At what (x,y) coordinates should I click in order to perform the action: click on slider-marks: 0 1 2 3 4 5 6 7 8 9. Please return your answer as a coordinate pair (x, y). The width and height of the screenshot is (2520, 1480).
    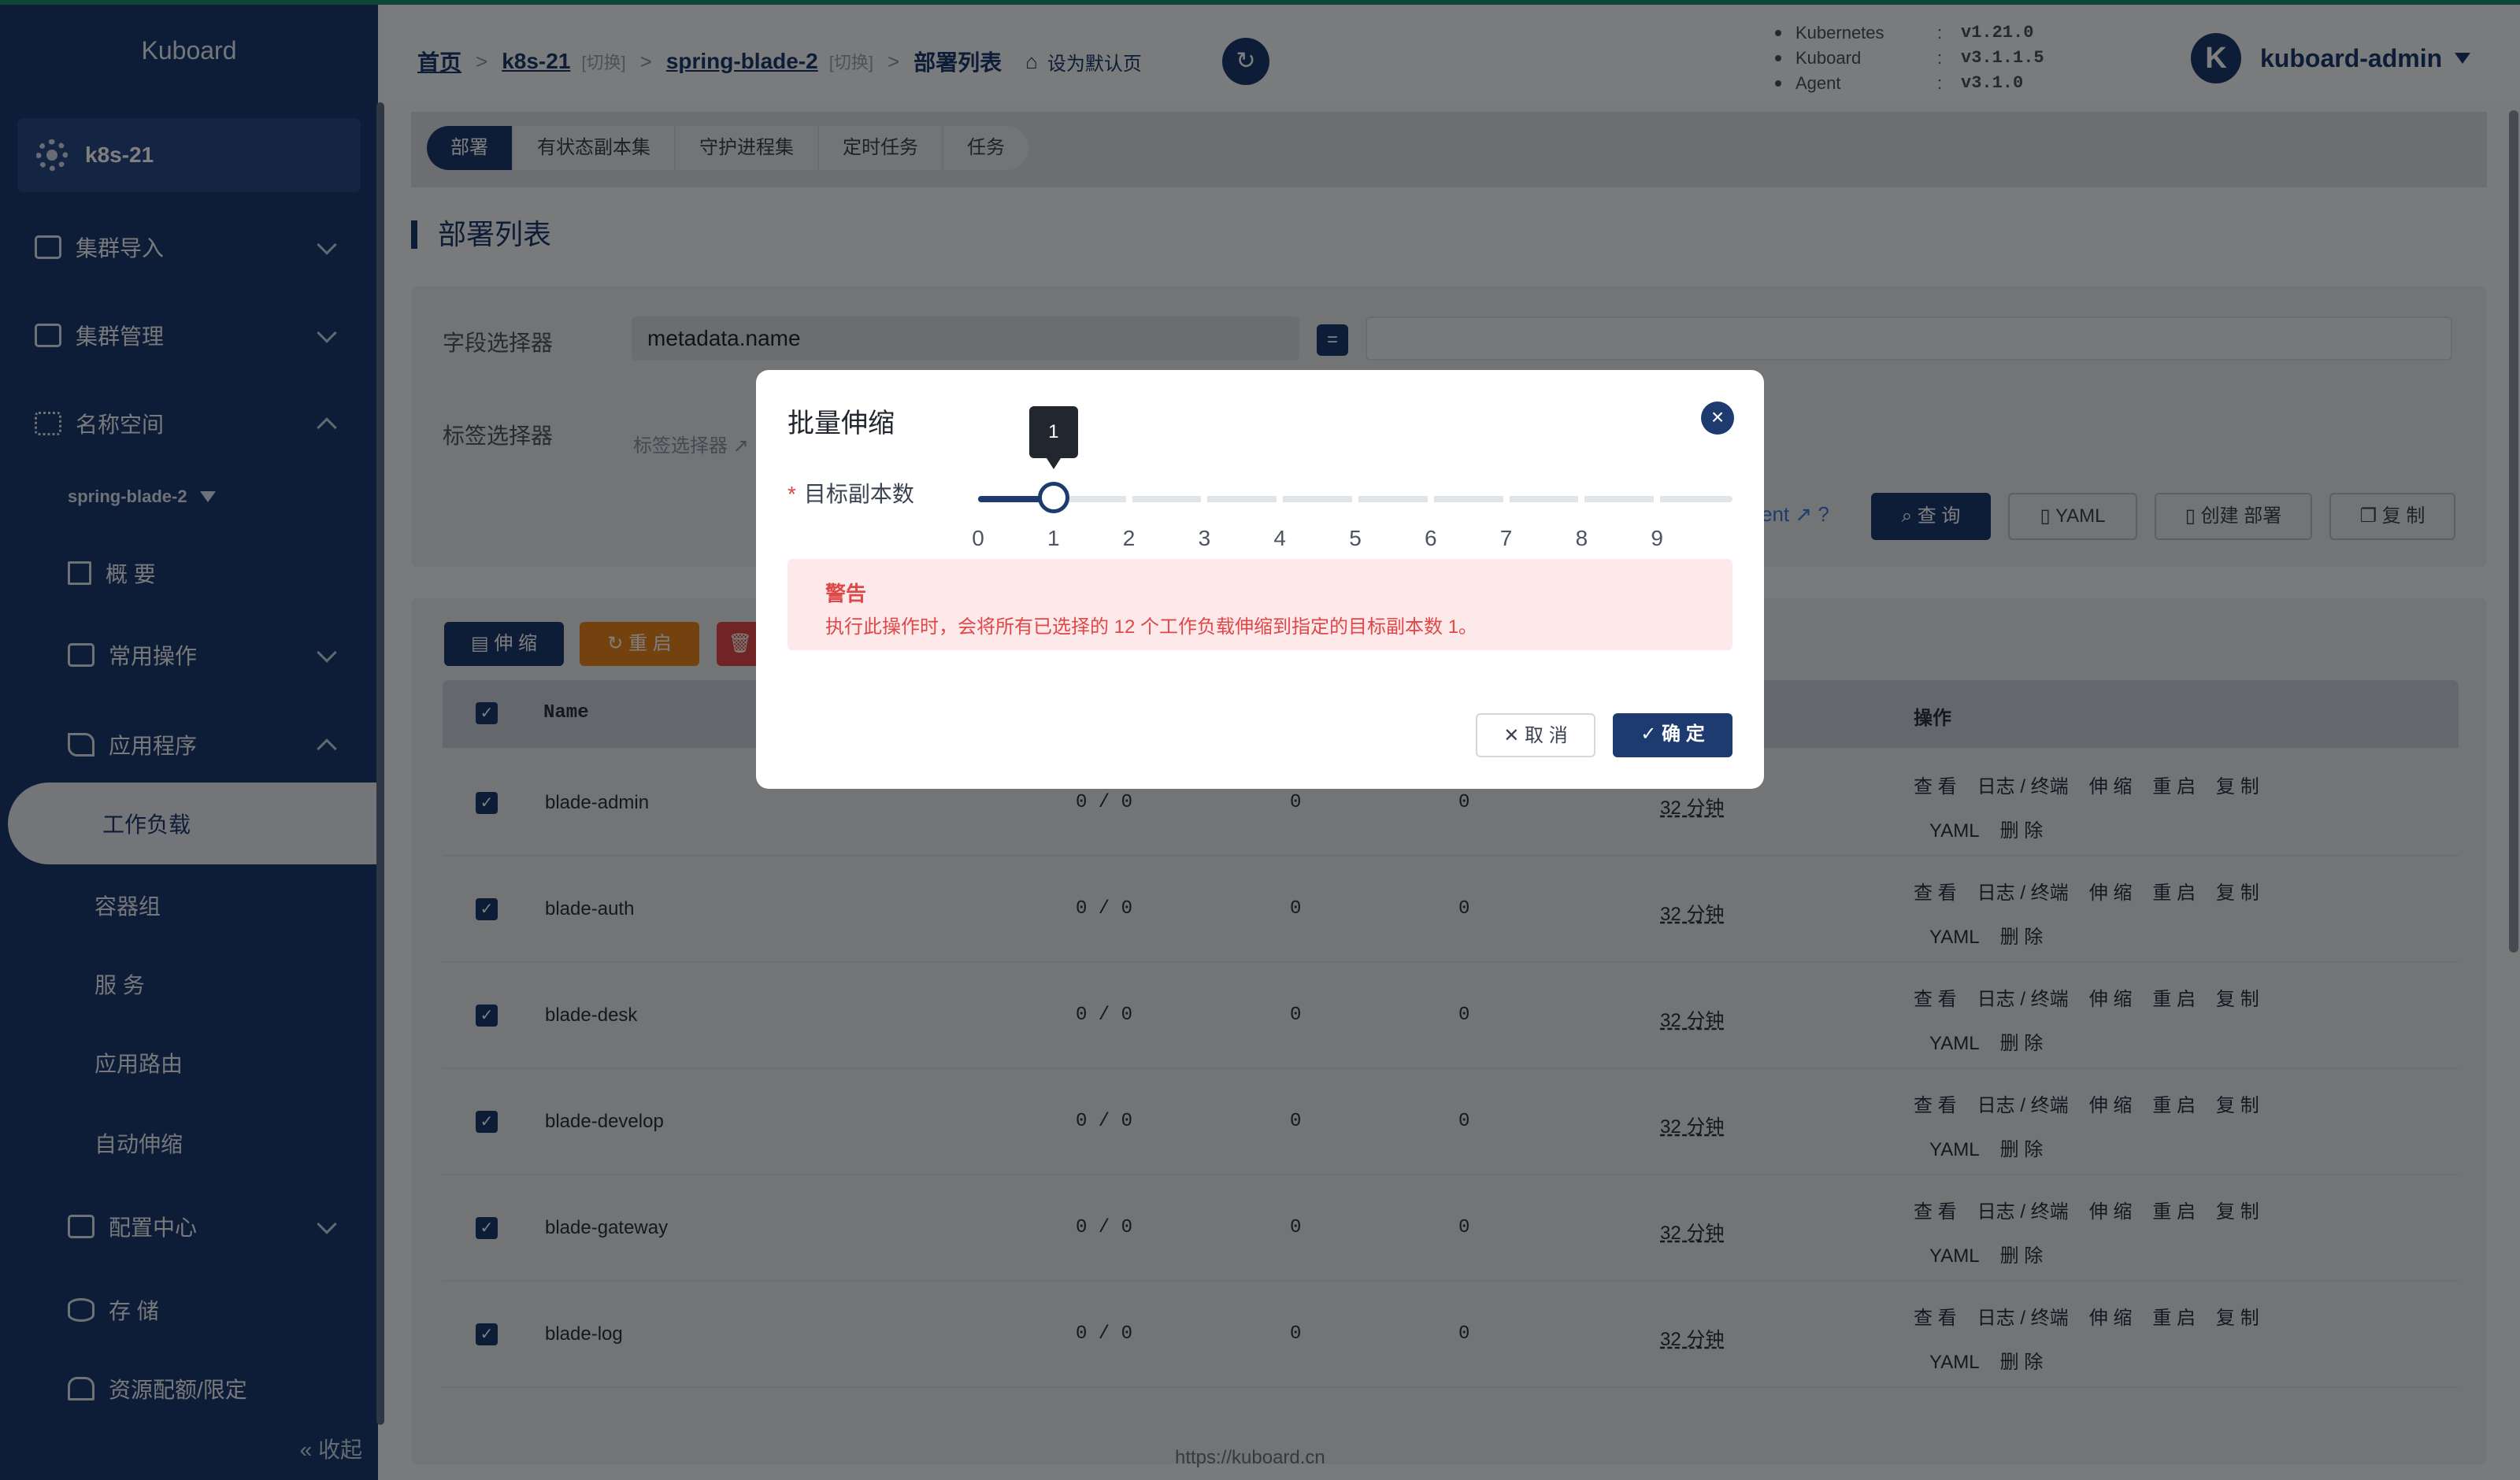
    Looking at the image, I should click on (1352, 541).